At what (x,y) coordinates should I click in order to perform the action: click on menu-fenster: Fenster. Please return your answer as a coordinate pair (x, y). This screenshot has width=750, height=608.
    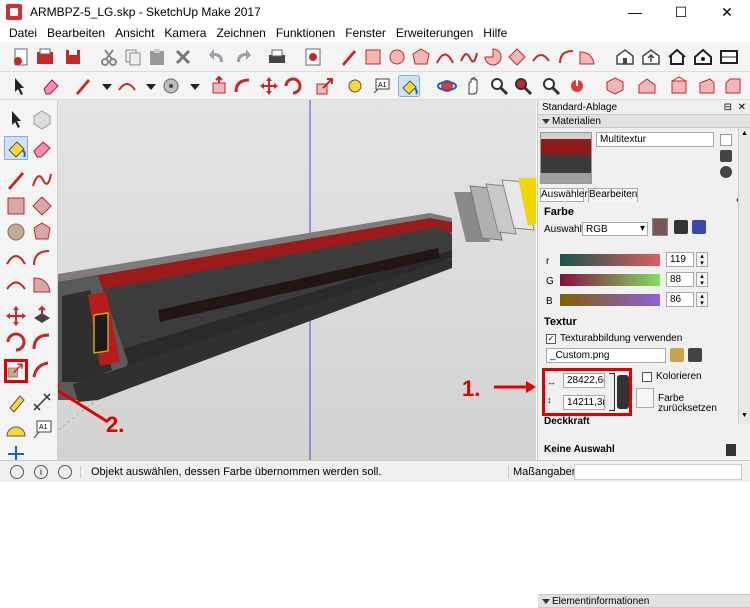
    Looking at the image, I should click on (365, 33).